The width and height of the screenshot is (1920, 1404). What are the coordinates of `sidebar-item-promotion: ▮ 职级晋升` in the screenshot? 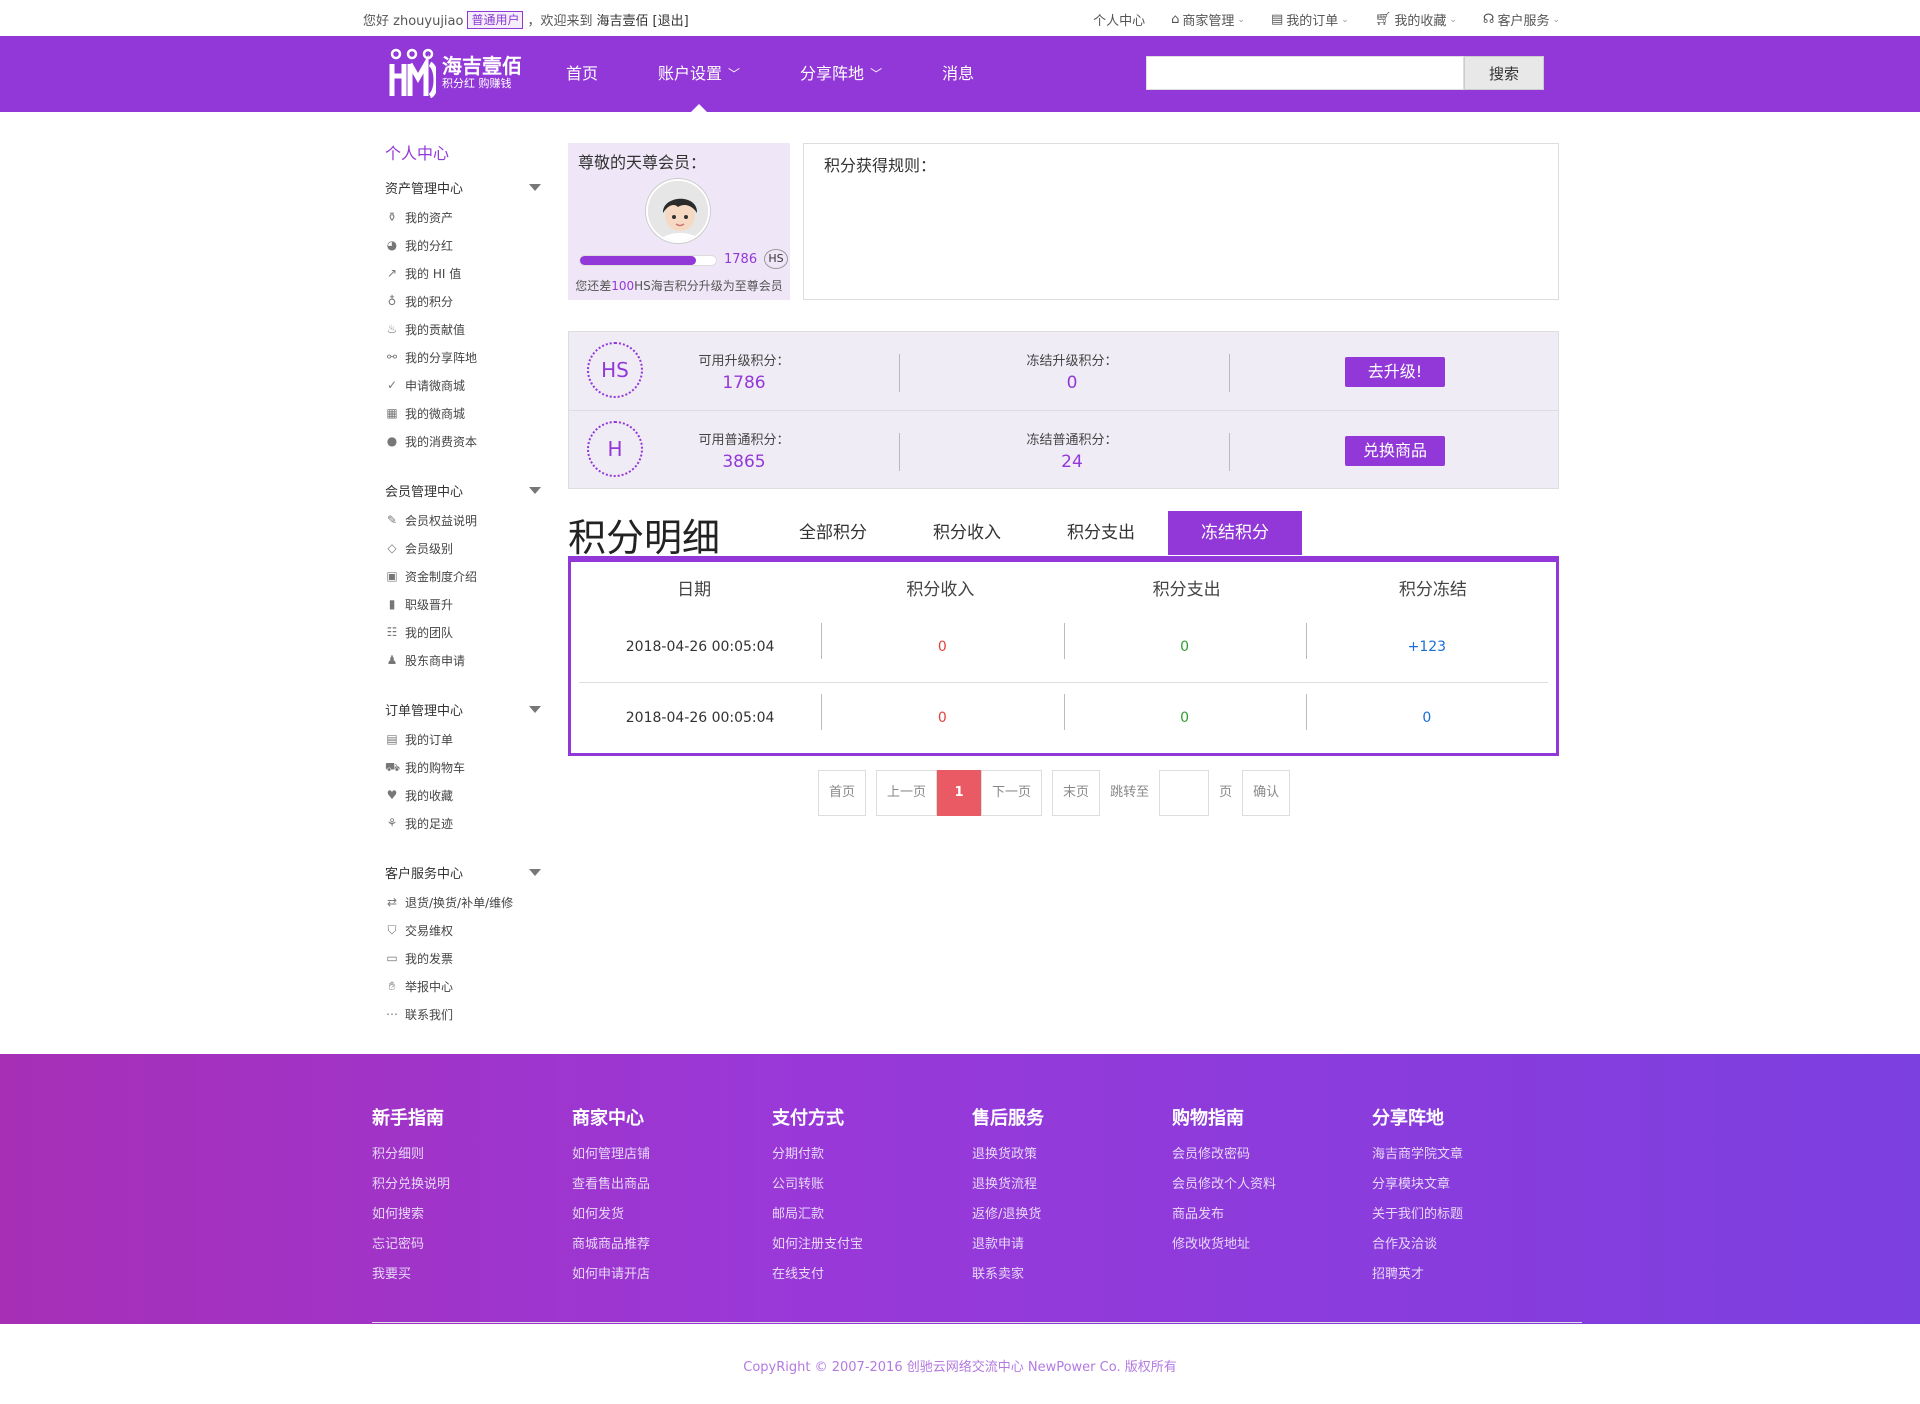 It's located at (465, 604).